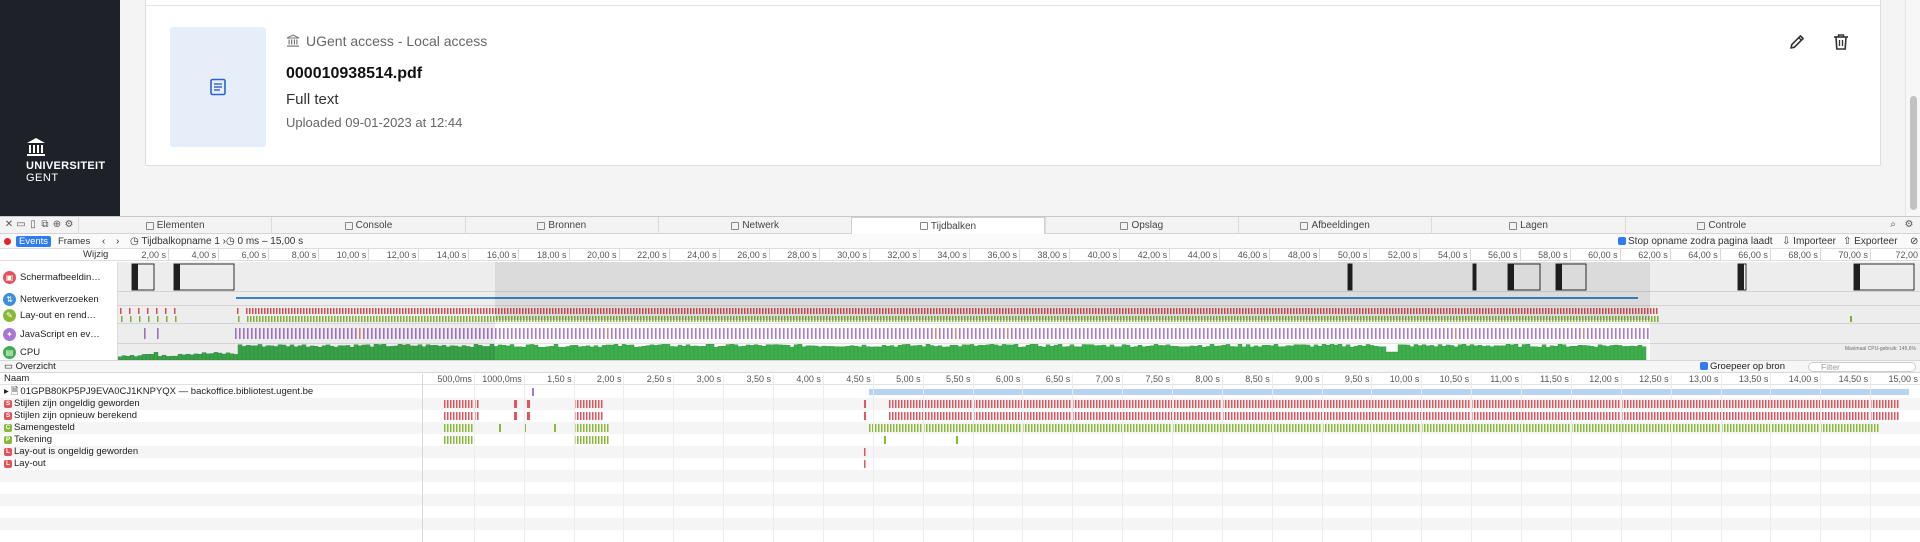 This screenshot has width=1920, height=542. I want to click on track-5: ▤ CPU, so click(59, 352).